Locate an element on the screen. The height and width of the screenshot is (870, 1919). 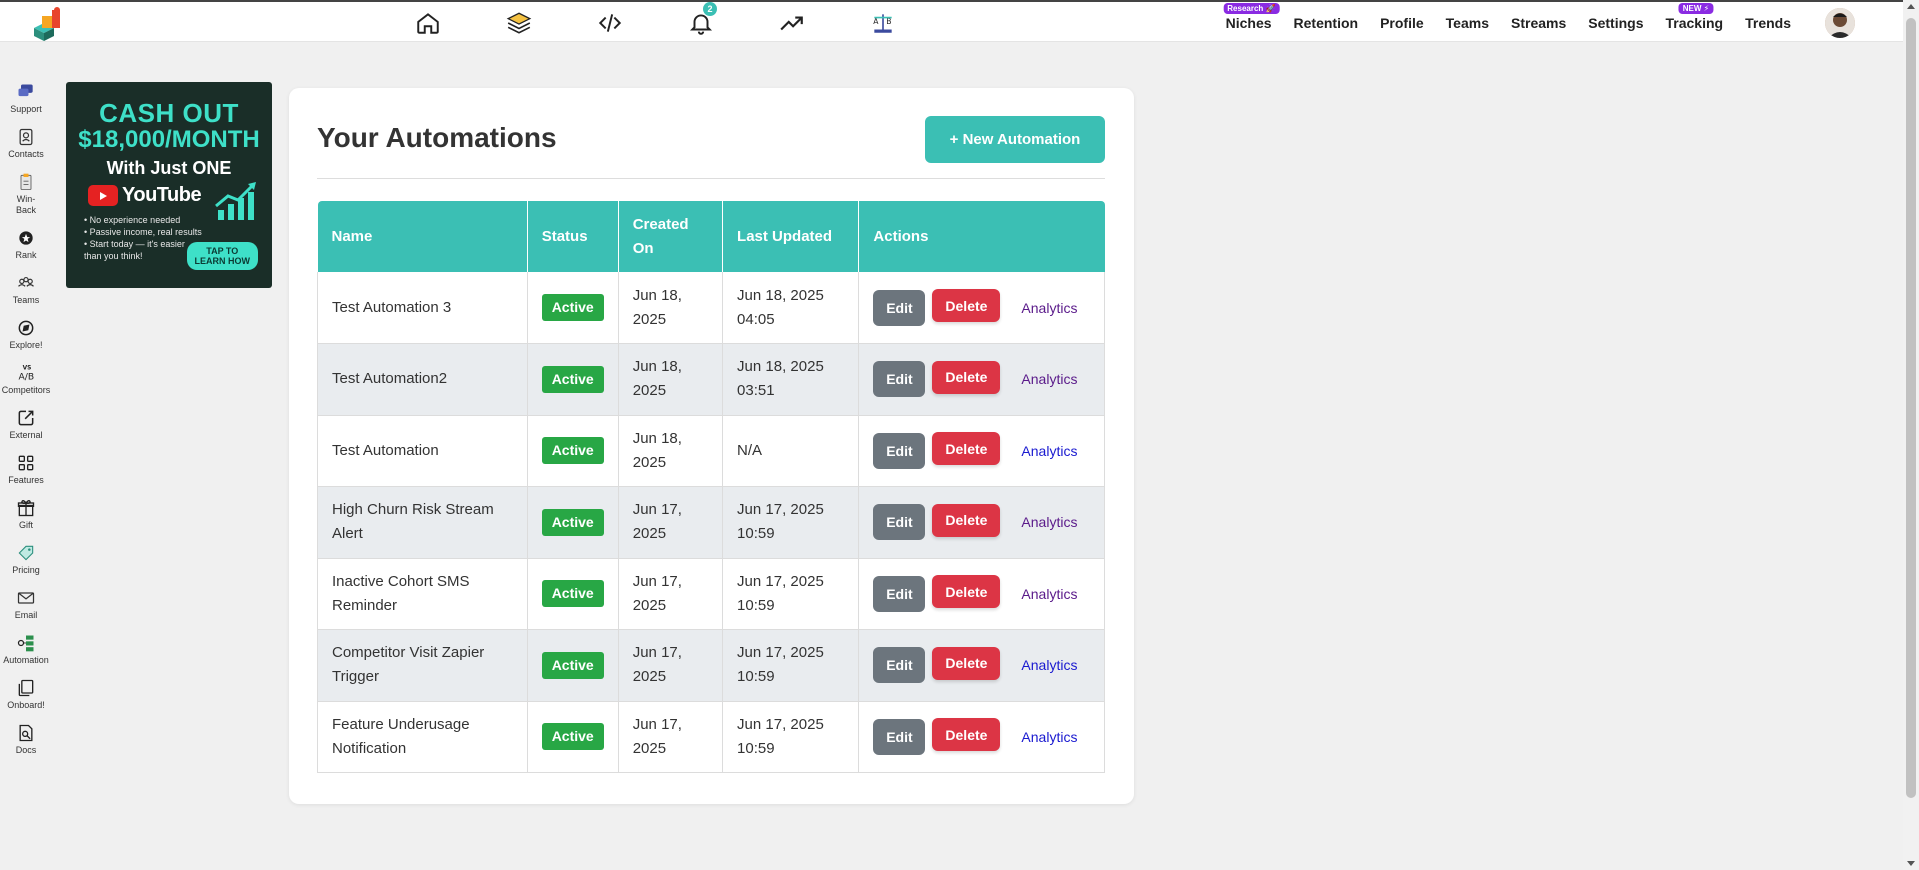
sidebar-item-onboard: Onboard! is located at coordinates (26, 694).